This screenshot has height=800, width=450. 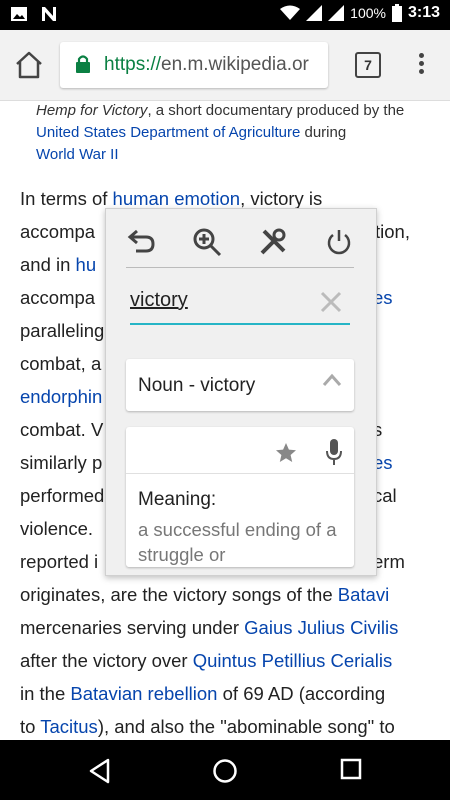 What do you see at coordinates (273, 242) in the screenshot?
I see `tools-icon` at bounding box center [273, 242].